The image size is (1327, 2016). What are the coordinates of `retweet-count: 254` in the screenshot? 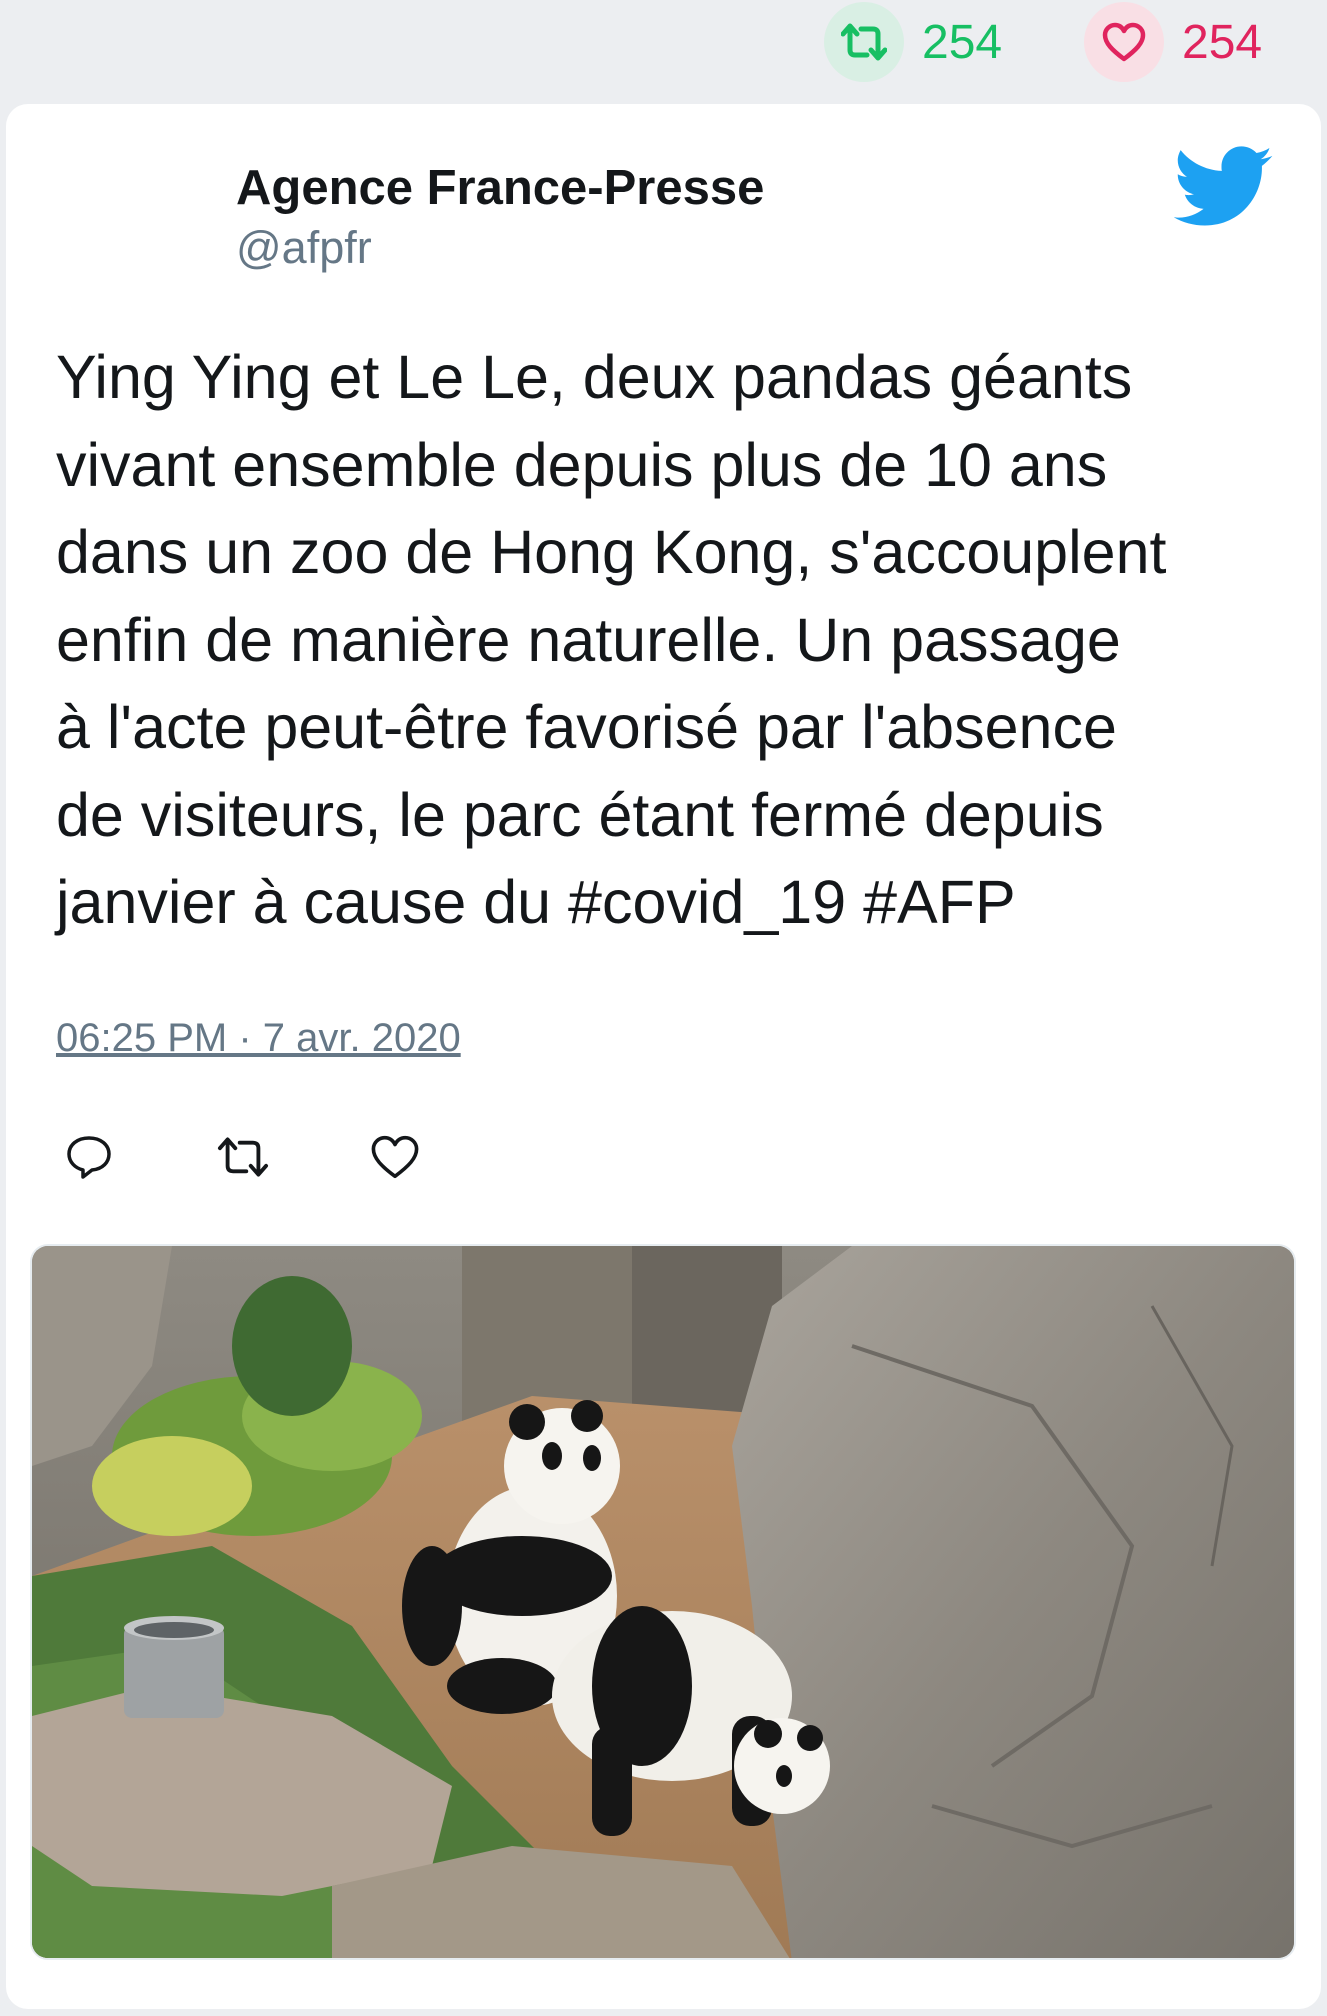 It's located at (962, 42).